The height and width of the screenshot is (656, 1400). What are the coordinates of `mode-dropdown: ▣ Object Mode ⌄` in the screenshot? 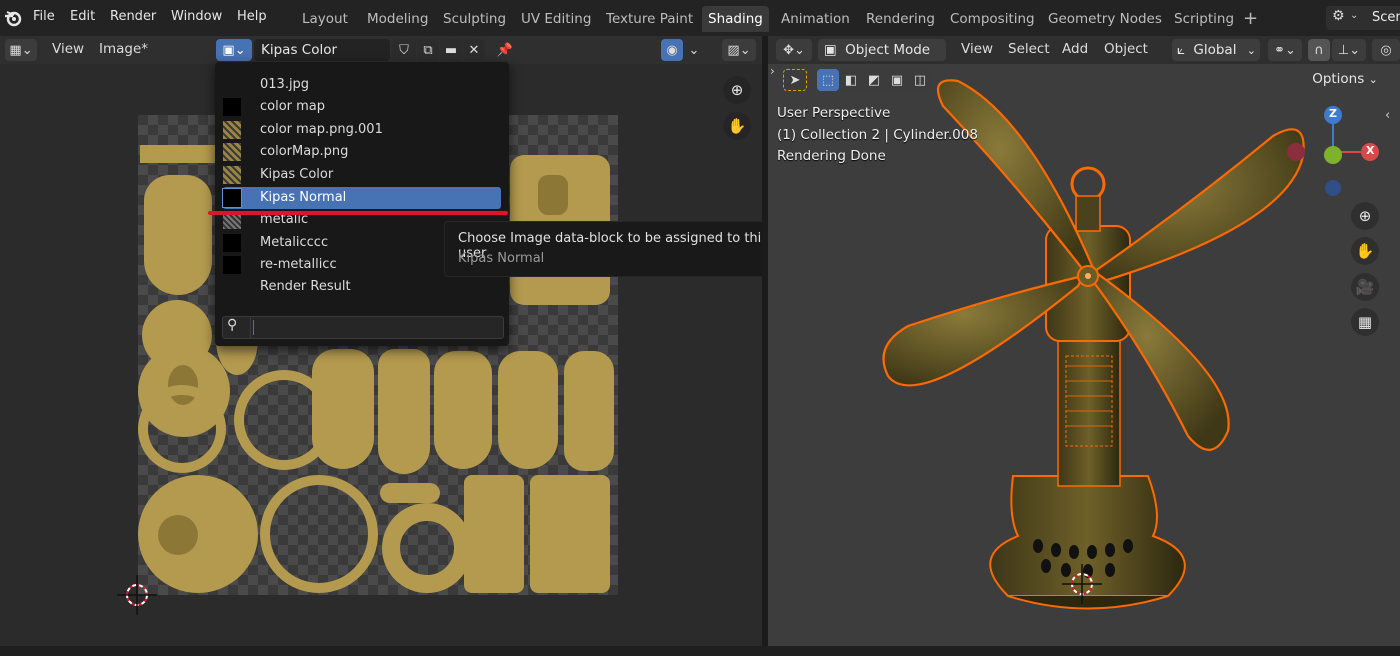 It's located at (882, 59).